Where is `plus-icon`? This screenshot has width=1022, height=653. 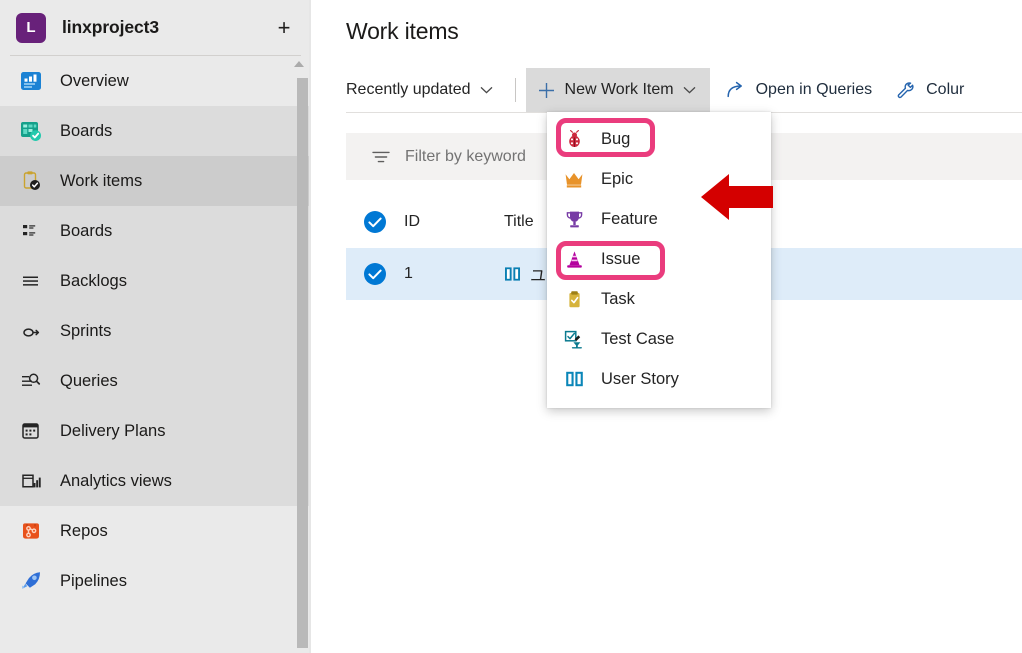 plus-icon is located at coordinates (546, 90).